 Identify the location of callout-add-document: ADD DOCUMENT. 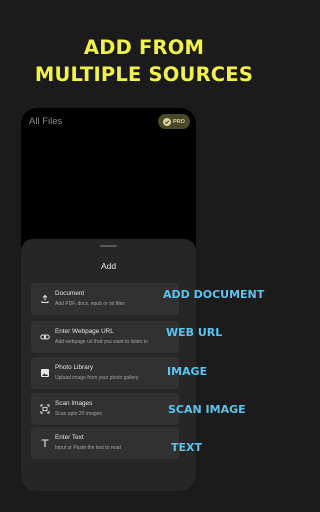
(214, 294).